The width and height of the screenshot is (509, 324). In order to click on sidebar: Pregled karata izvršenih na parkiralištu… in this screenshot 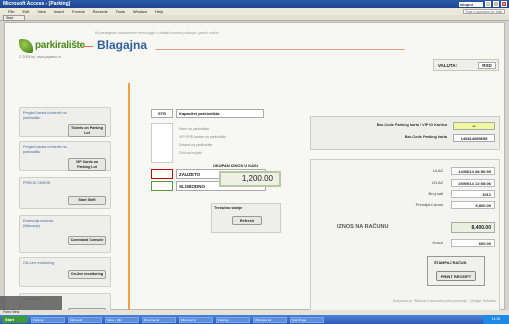, I will do `click(65, 213)`.